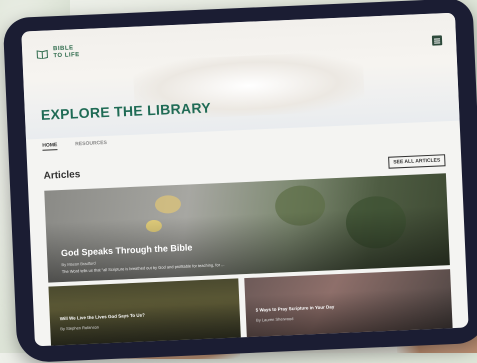  What do you see at coordinates (49, 146) in the screenshot?
I see `nav-item-home: HOME` at bounding box center [49, 146].